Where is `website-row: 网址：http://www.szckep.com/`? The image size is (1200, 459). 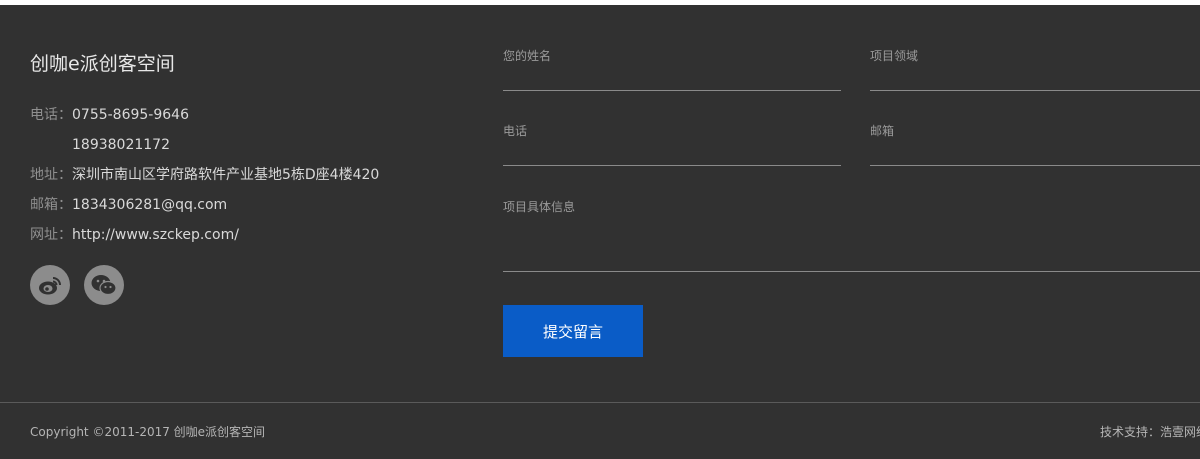 website-row: 网址：http://www.szckep.com/ is located at coordinates (134, 235).